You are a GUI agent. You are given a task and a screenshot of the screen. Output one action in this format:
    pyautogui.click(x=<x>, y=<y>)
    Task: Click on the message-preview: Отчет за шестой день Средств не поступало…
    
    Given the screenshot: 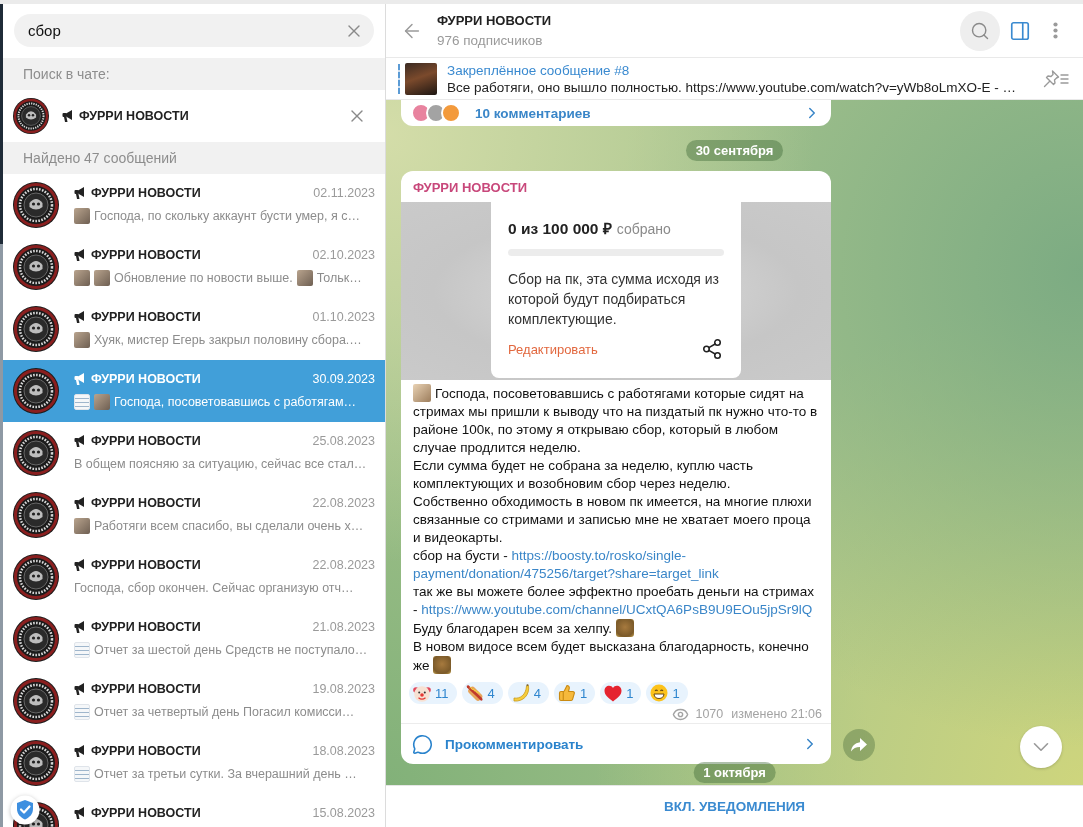 What is the action you would take?
    pyautogui.click(x=231, y=650)
    